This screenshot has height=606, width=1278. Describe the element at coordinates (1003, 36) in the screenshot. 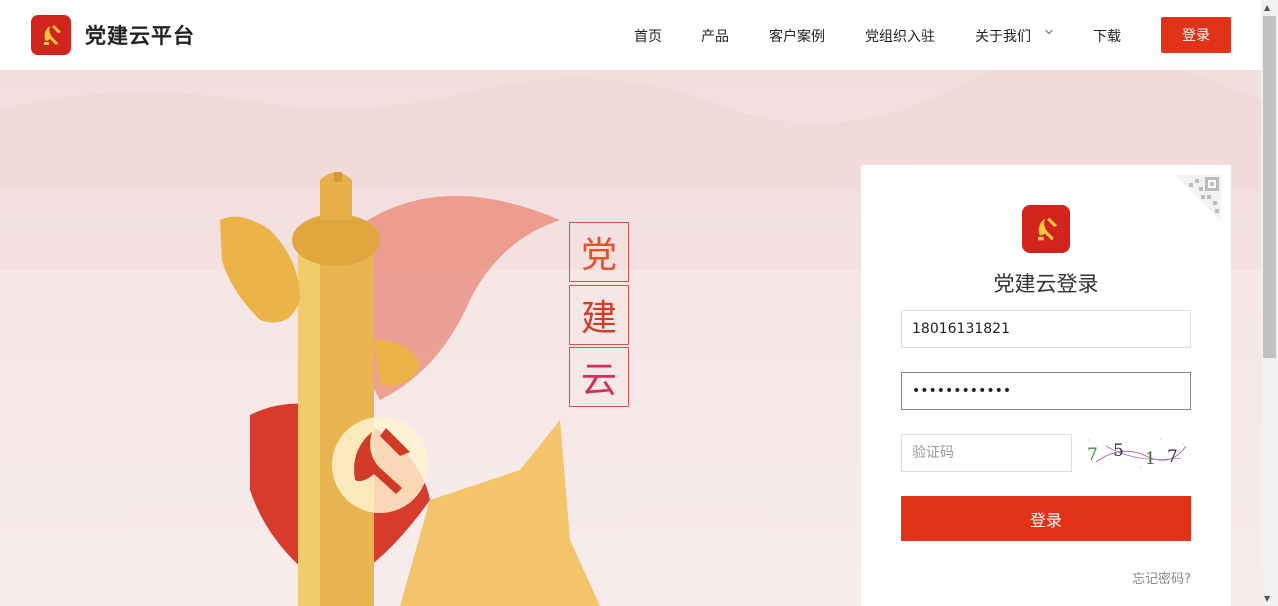

I see `nav-about: 关于我们` at that location.